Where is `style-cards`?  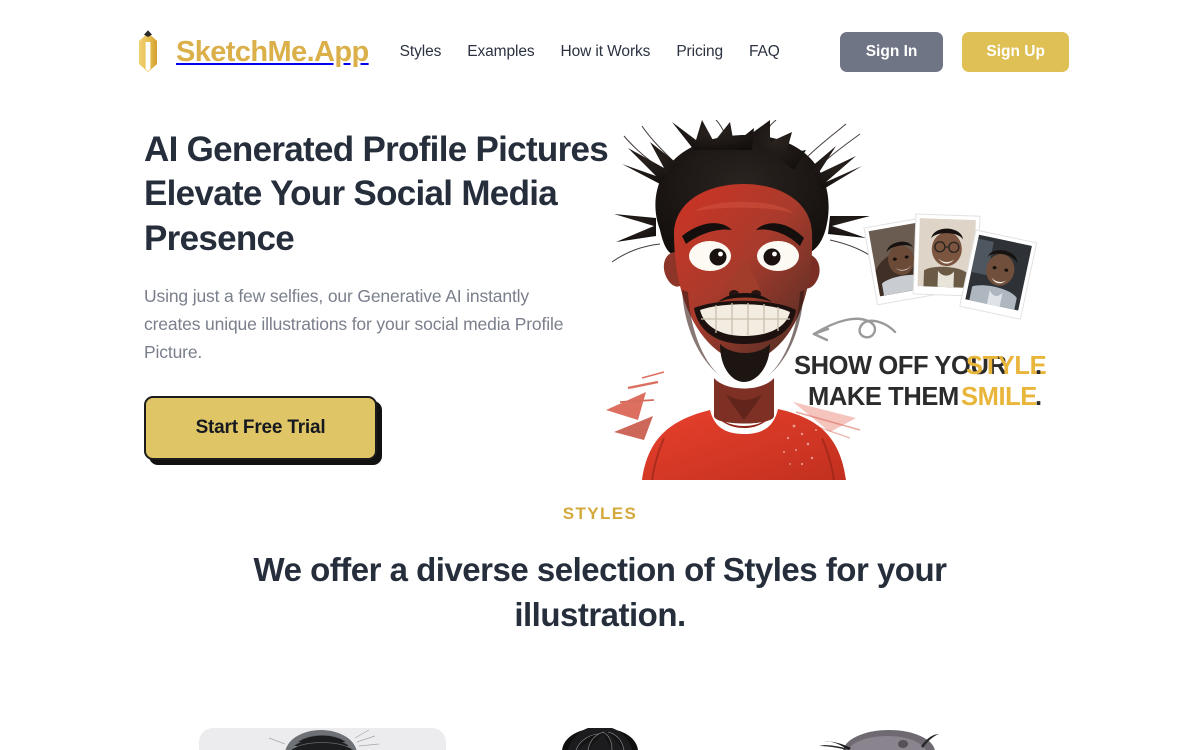
style-cards is located at coordinates (600, 739).